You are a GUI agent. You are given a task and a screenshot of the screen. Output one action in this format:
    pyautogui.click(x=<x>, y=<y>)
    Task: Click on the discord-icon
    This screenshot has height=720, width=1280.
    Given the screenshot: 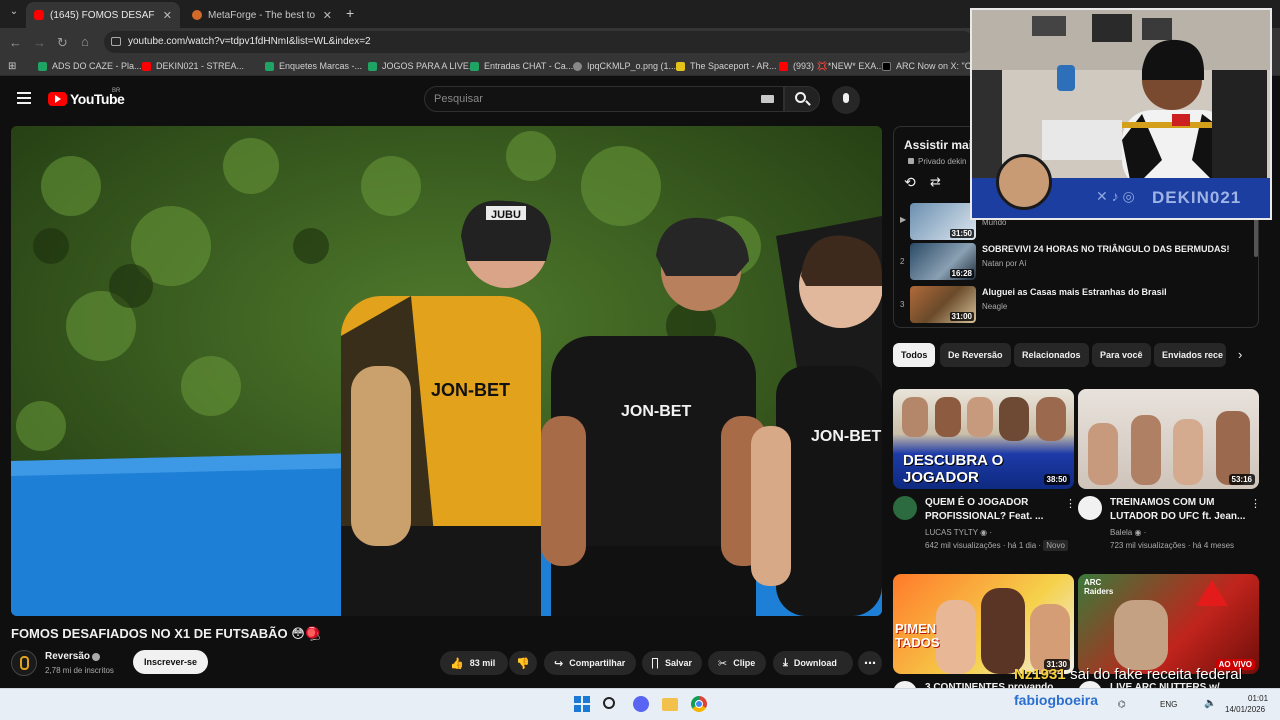 What is the action you would take?
    pyautogui.click(x=641, y=704)
    